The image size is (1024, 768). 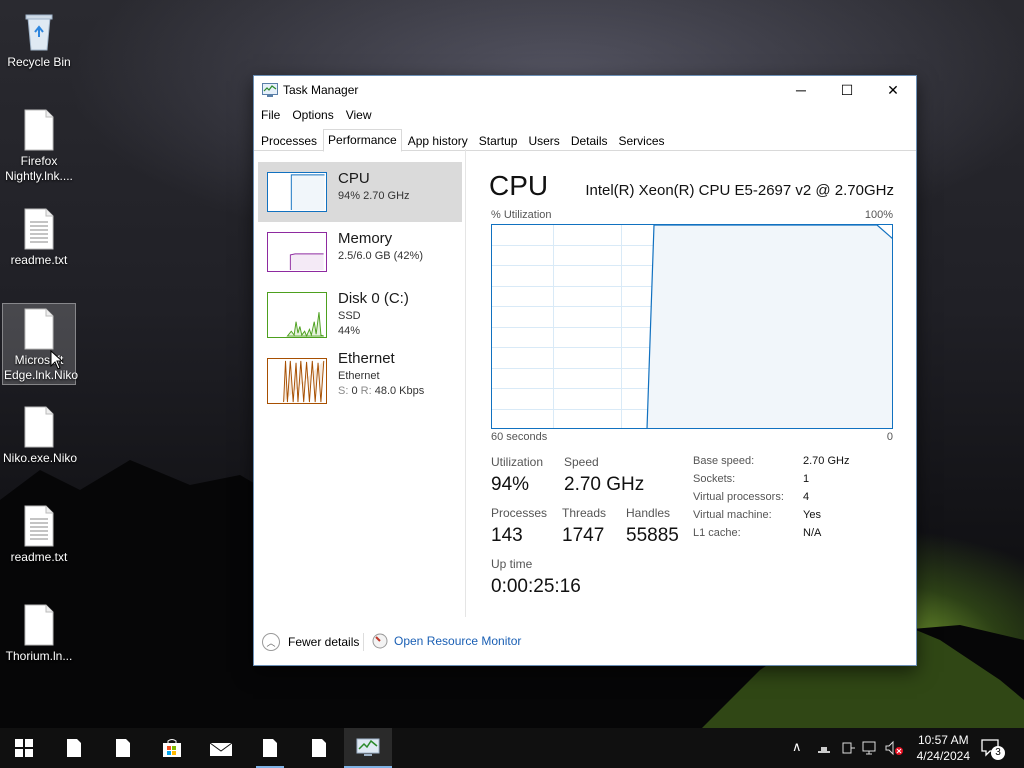 I want to click on receive-value: 48.0 Kbps, so click(x=399, y=391).